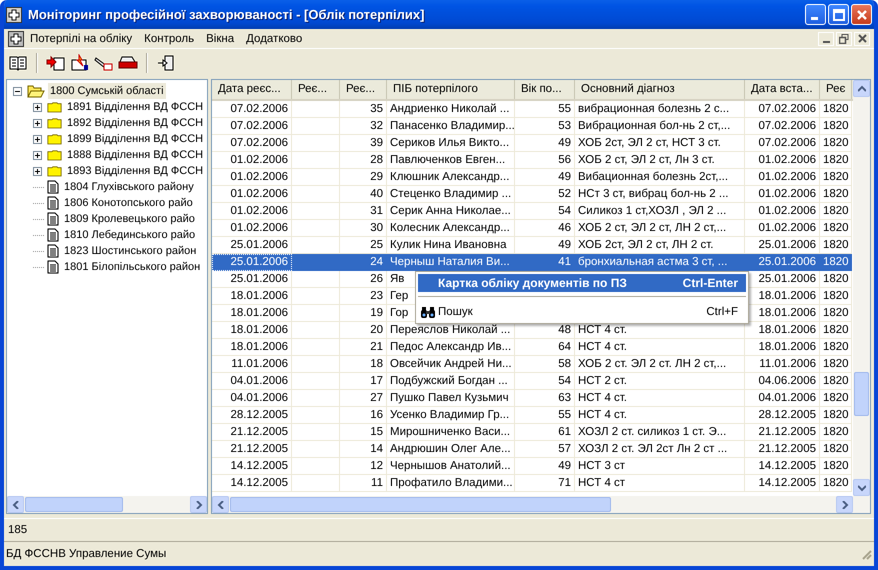  I want to click on table-row: 07.02.2006 32 Панасенко Владимир... 53 Вибрационная бол-нь 2 ст,... 07.02.2006 1820, so click(532, 126).